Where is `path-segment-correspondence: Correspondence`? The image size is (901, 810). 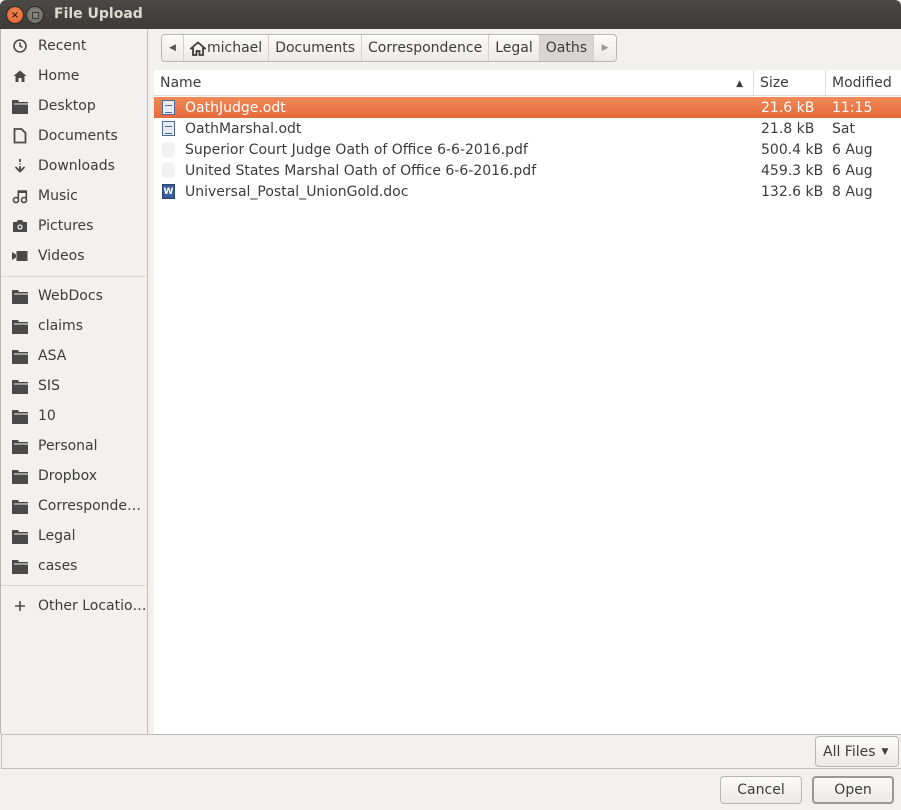 path-segment-correspondence: Correspondence is located at coordinates (426, 48).